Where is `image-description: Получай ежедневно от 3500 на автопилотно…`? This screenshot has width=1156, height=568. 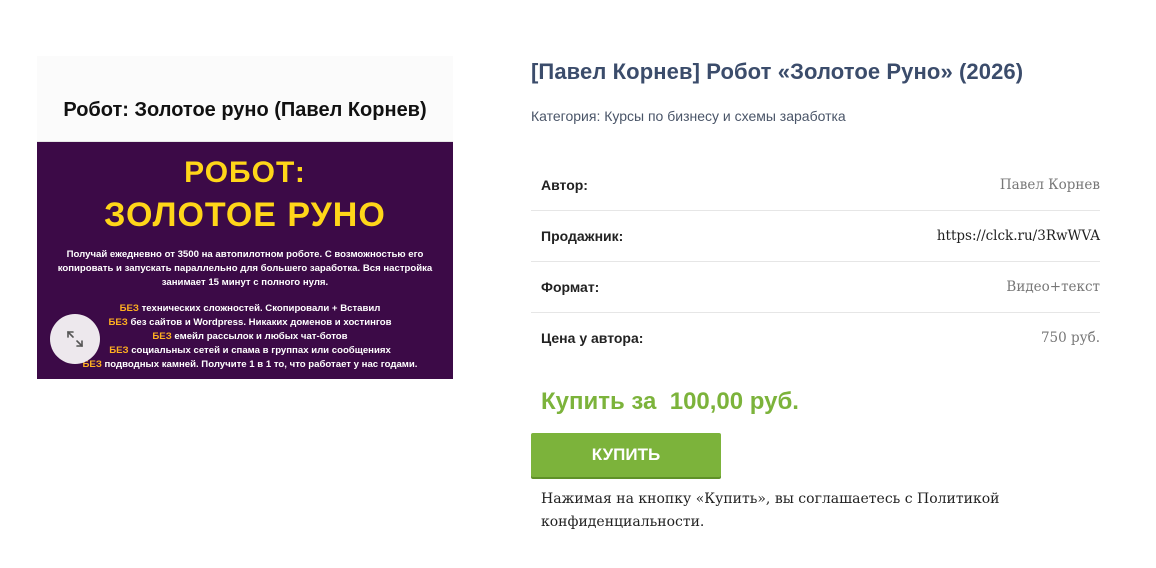
image-description: Получай ежедневно от 3500 на автопилотно… is located at coordinates (245, 268).